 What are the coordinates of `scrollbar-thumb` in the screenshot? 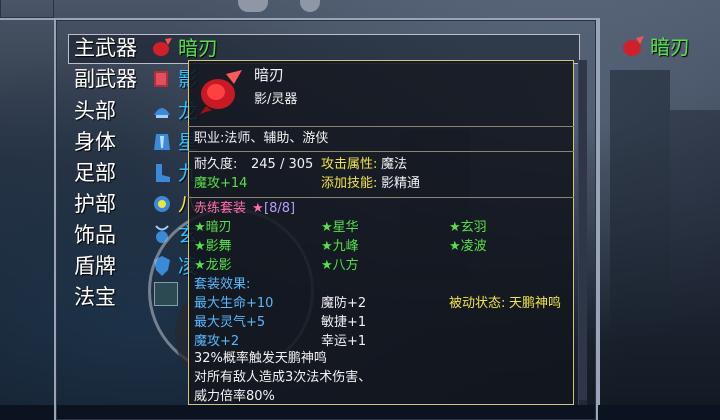 It's located at (583, 230).